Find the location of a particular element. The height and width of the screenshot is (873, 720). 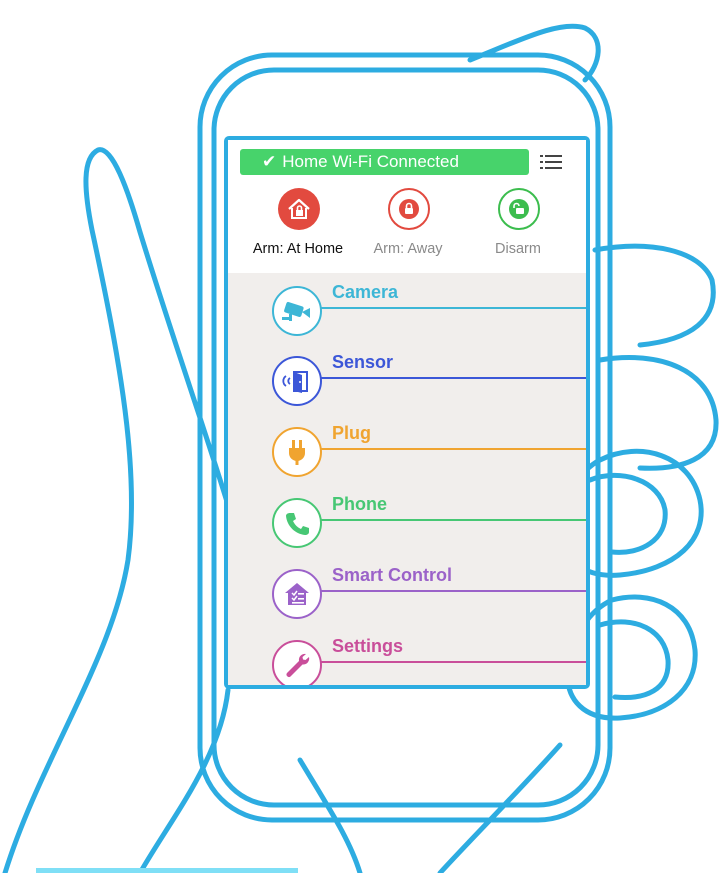

menu-item-plug: Plug is located at coordinates (407, 455).